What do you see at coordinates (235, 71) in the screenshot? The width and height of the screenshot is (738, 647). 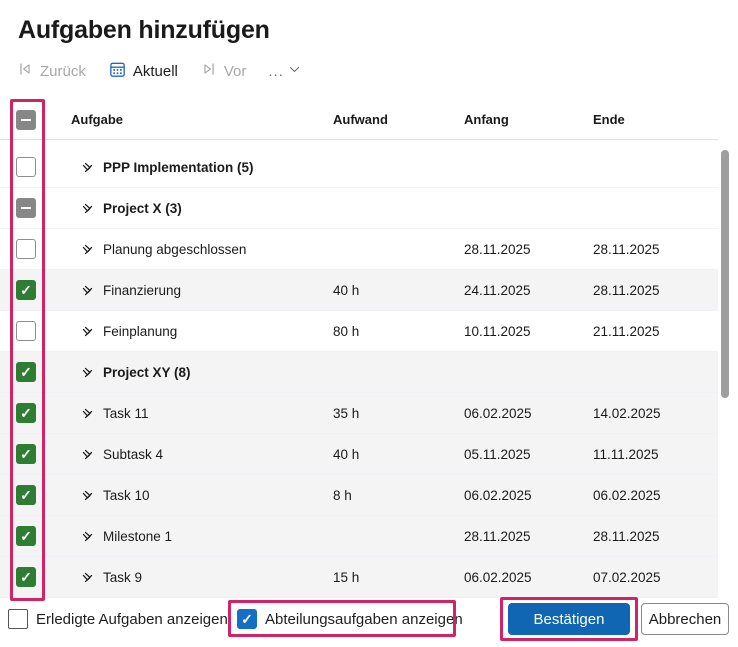 I see `forward-button-label: Vor` at bounding box center [235, 71].